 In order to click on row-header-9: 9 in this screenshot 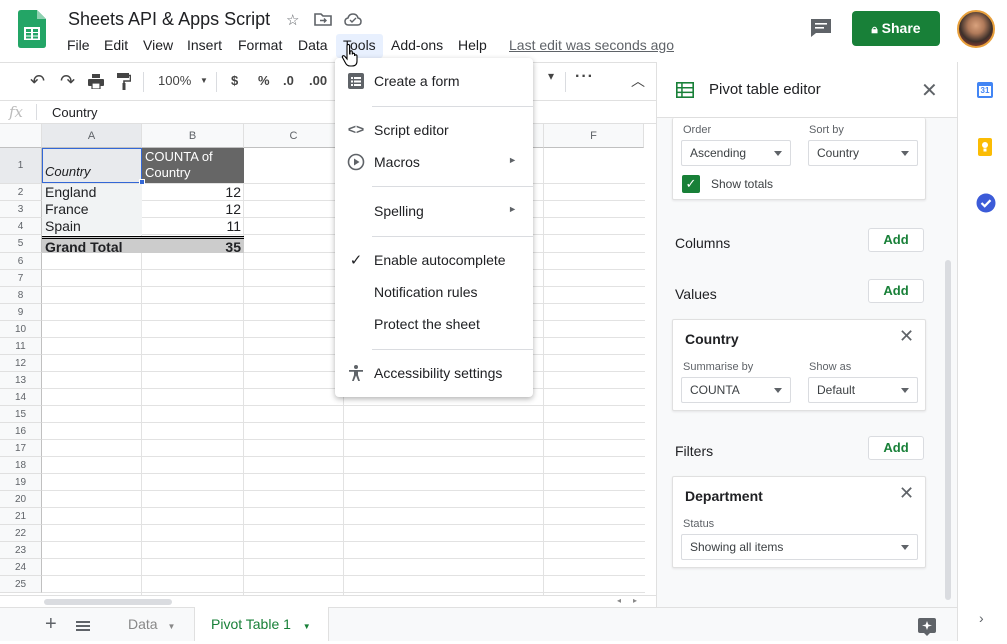, I will do `click(21, 312)`.